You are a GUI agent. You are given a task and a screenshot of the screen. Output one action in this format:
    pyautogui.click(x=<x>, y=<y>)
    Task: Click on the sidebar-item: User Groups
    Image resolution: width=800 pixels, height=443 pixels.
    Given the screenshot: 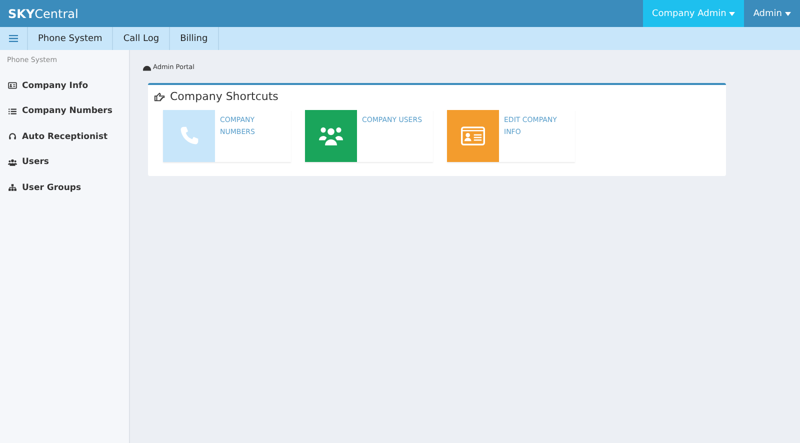 What is the action you would take?
    pyautogui.click(x=64, y=187)
    